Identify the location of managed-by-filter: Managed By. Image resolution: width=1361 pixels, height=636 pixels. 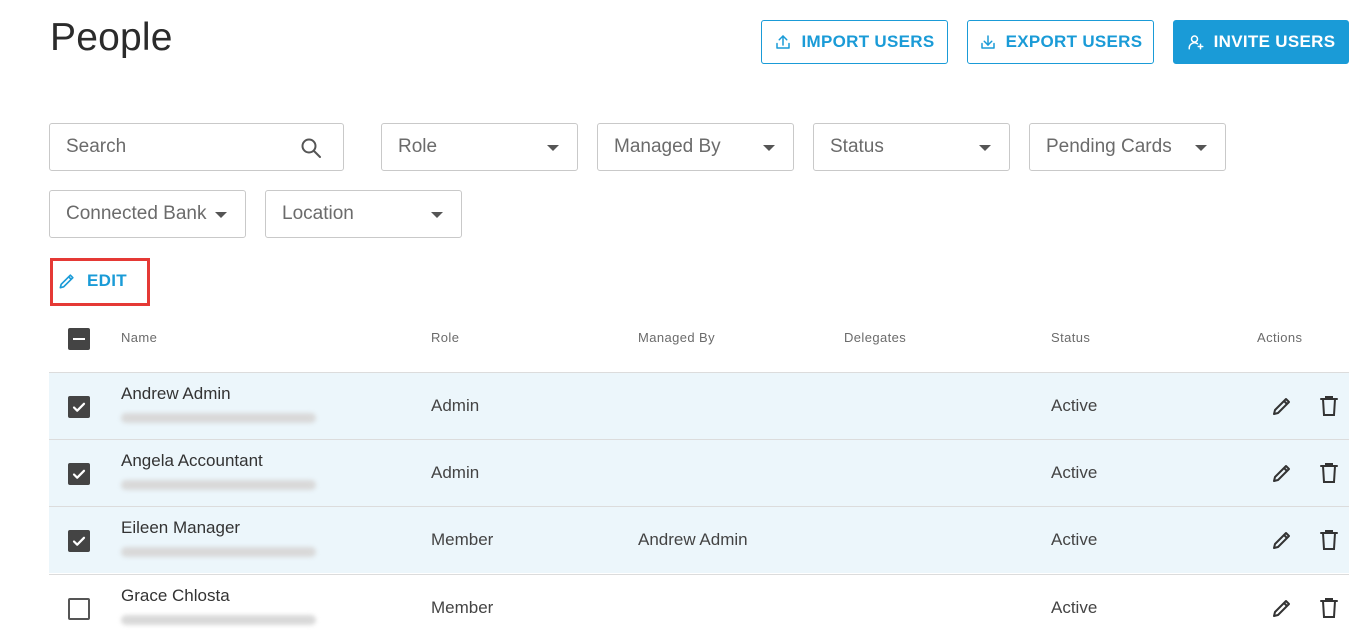
(695, 147).